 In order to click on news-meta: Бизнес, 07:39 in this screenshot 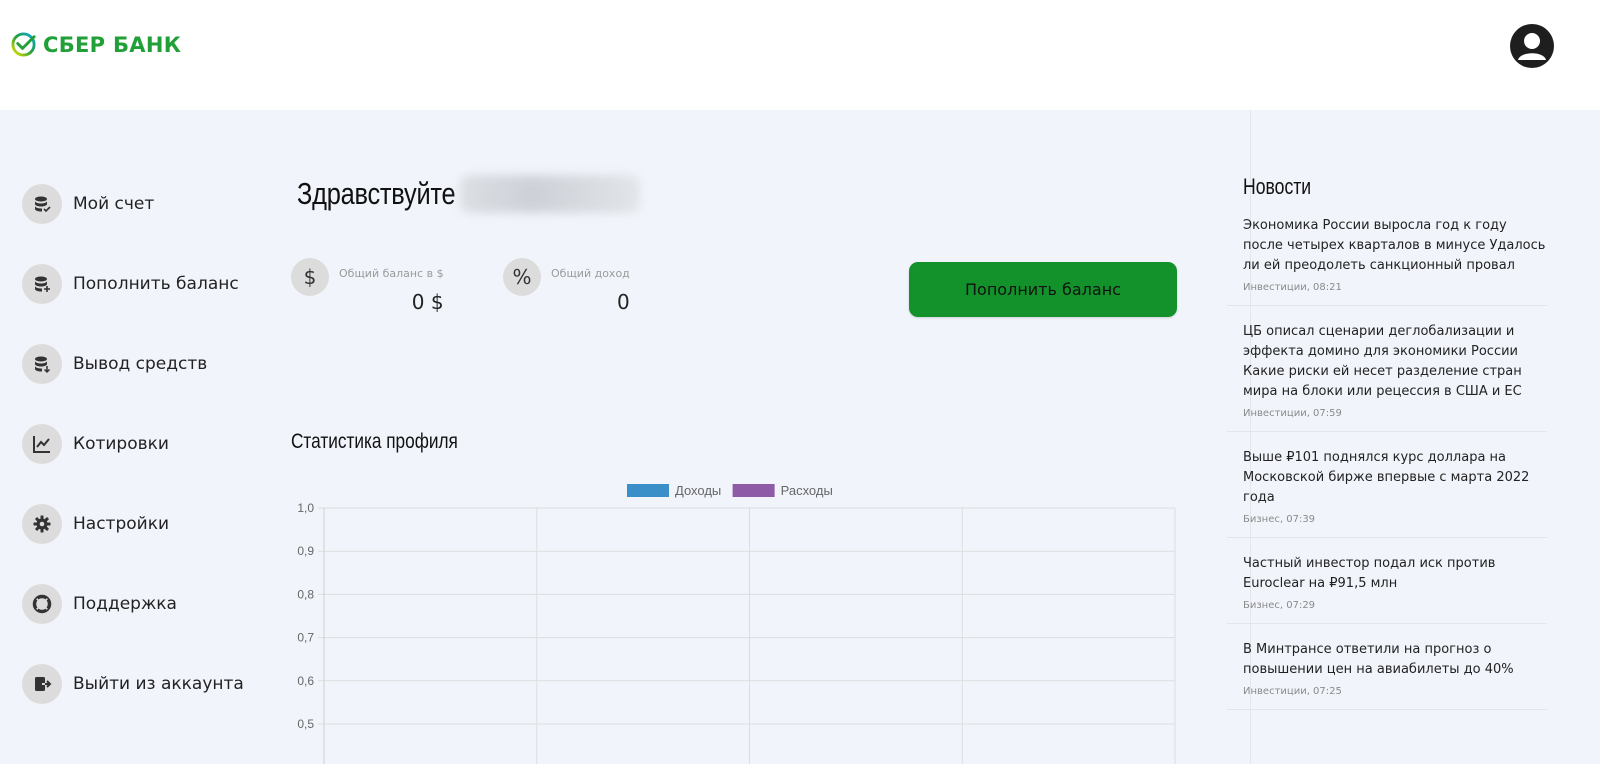, I will do `click(1279, 519)`.